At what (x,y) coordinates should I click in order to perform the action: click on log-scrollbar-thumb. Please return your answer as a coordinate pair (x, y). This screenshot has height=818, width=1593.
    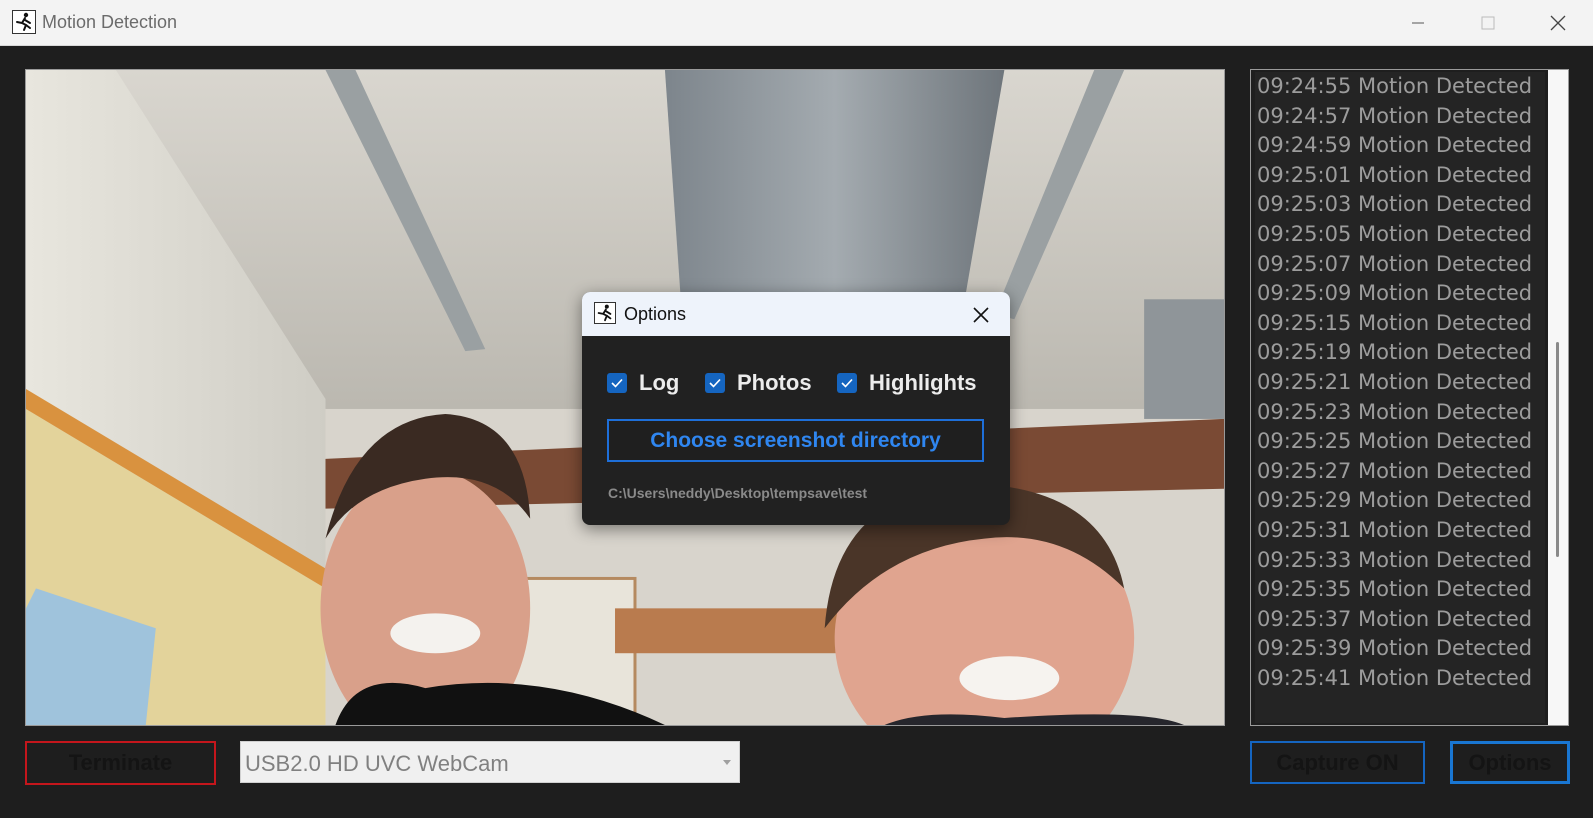
    Looking at the image, I should click on (1557, 450).